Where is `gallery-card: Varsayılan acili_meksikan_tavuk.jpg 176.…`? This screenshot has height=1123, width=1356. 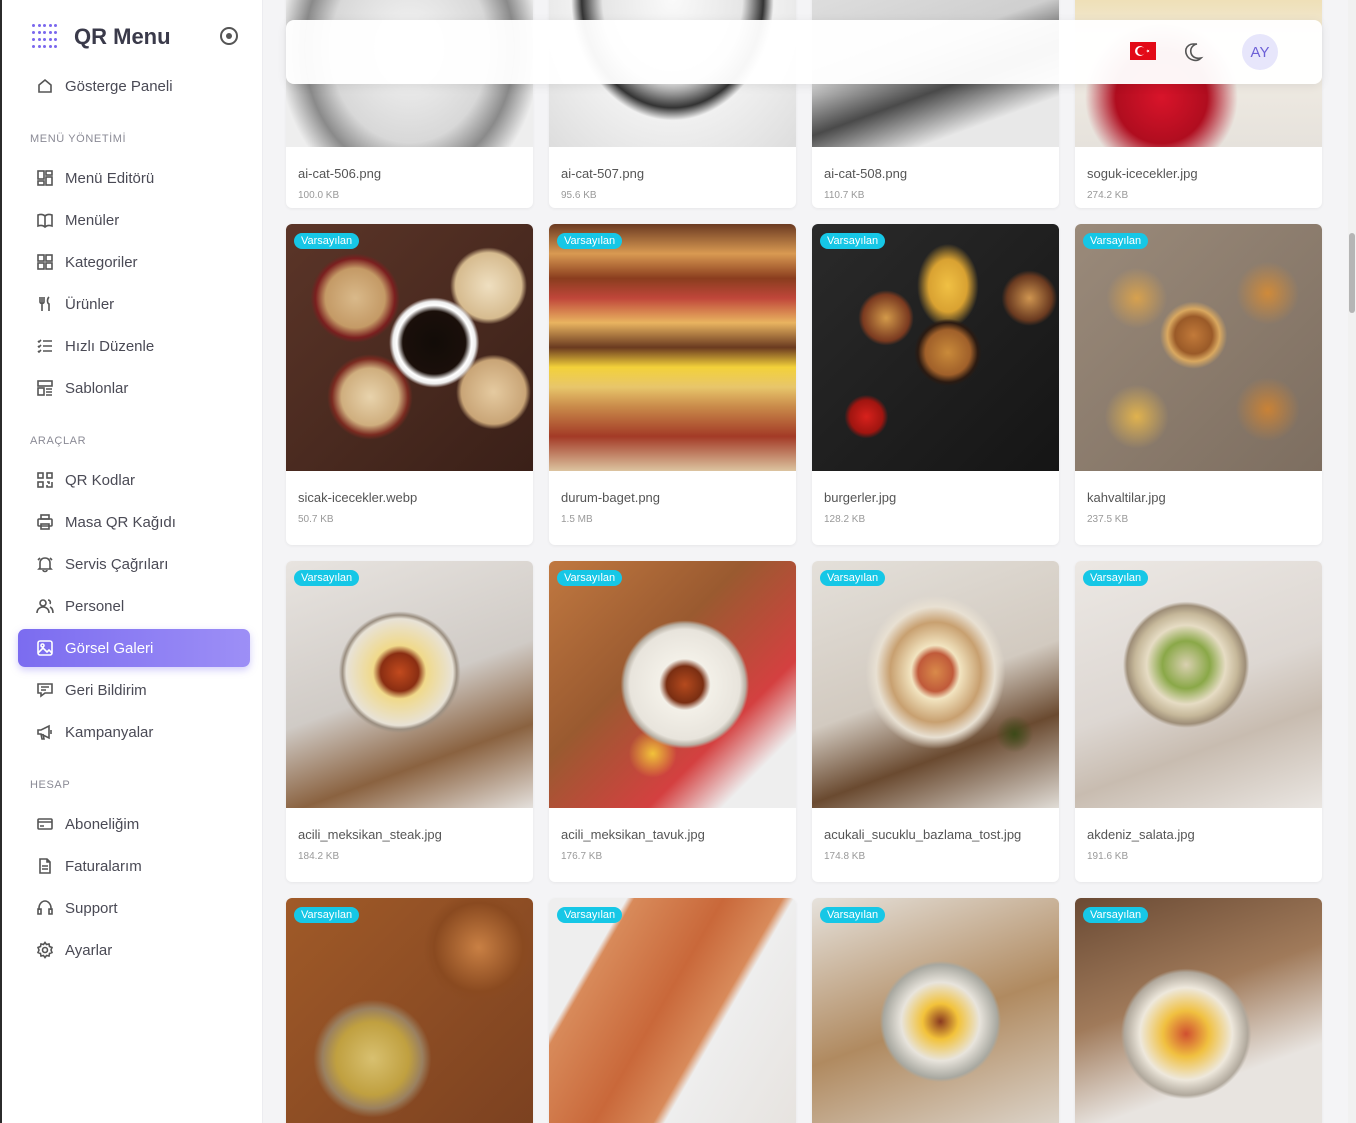
gallery-card: Varsayılan acili_meksikan_tavuk.jpg 176.… is located at coordinates (672, 721).